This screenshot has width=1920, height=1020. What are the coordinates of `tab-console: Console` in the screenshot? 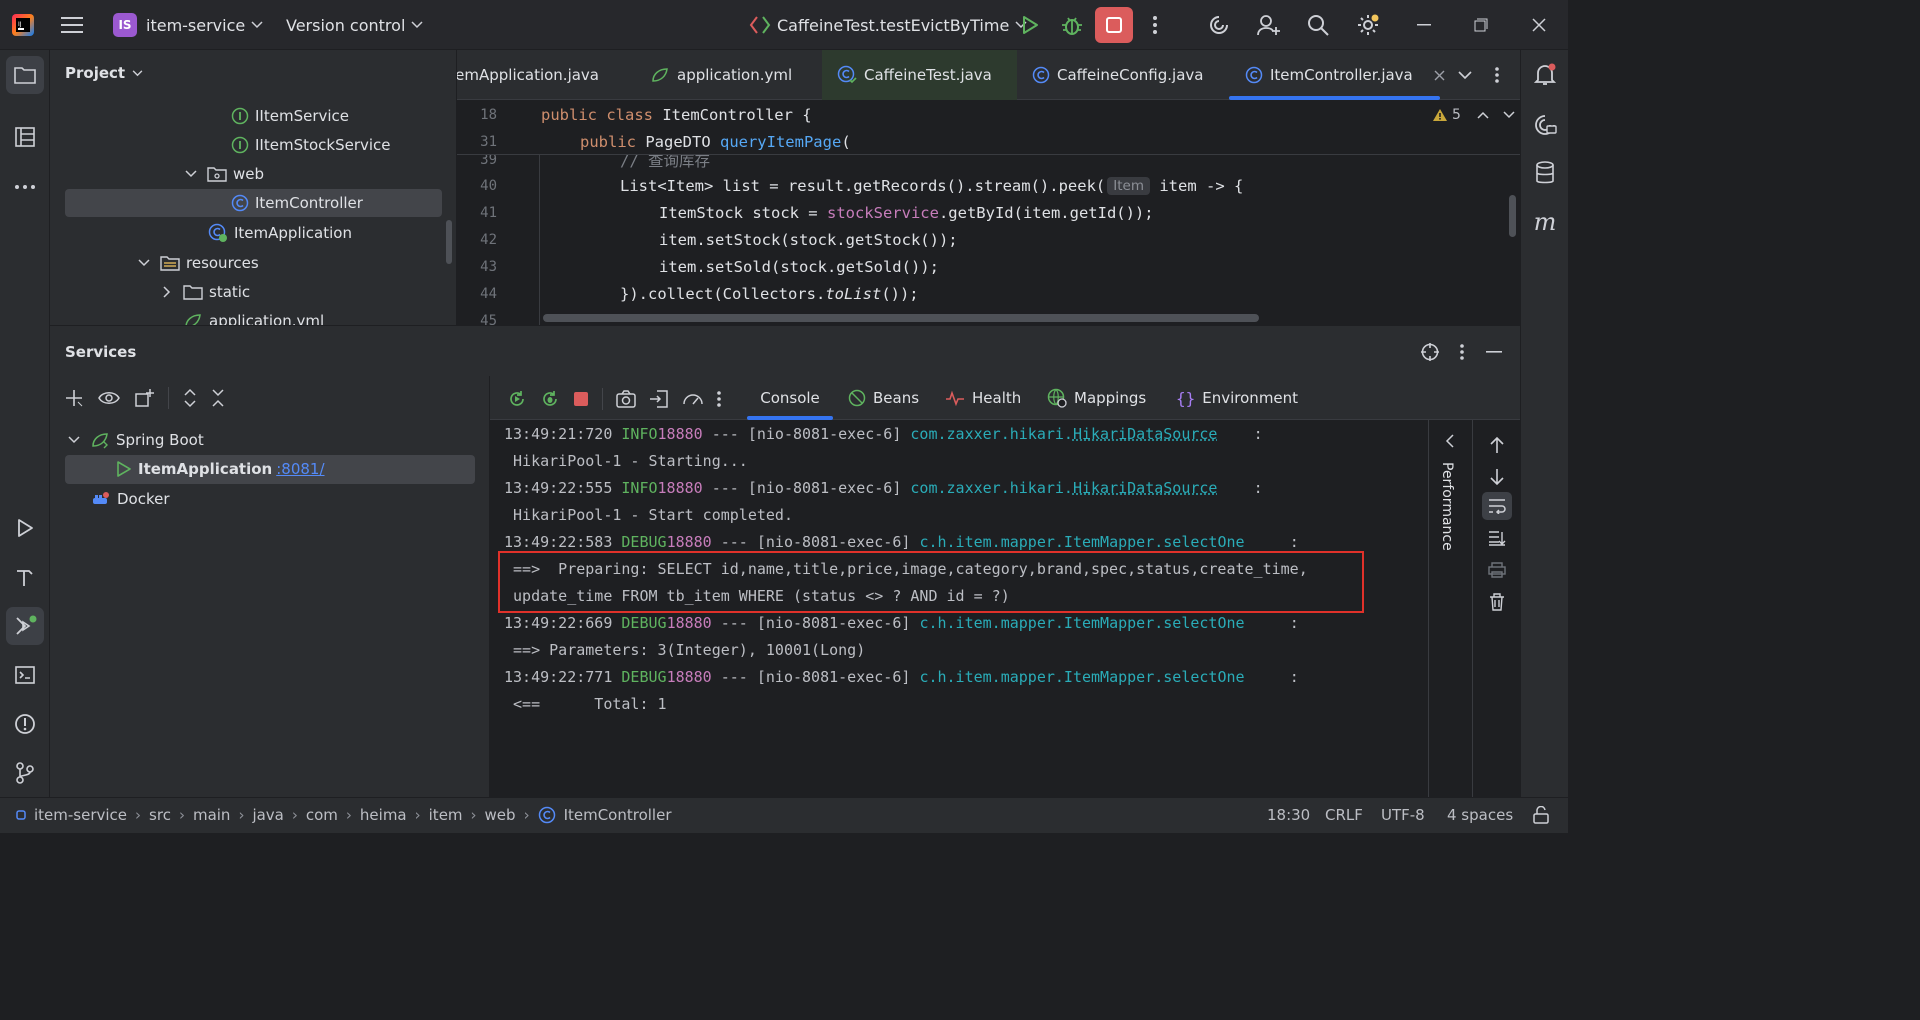 It's located at (790, 398).